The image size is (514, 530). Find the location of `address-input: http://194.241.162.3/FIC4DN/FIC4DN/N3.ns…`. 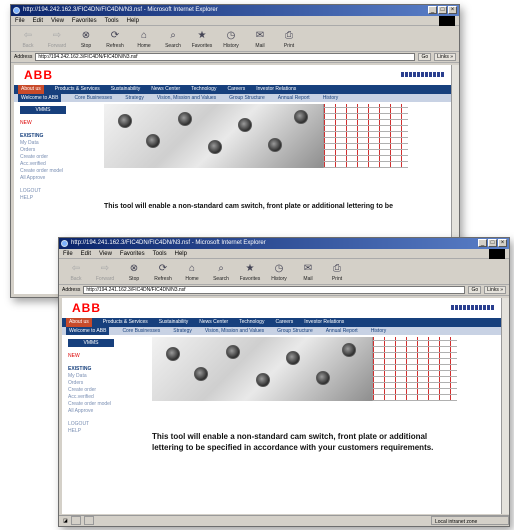

address-input: http://194.241.162.3/FIC4DN/FIC4DN/N3.ns… is located at coordinates (274, 290).